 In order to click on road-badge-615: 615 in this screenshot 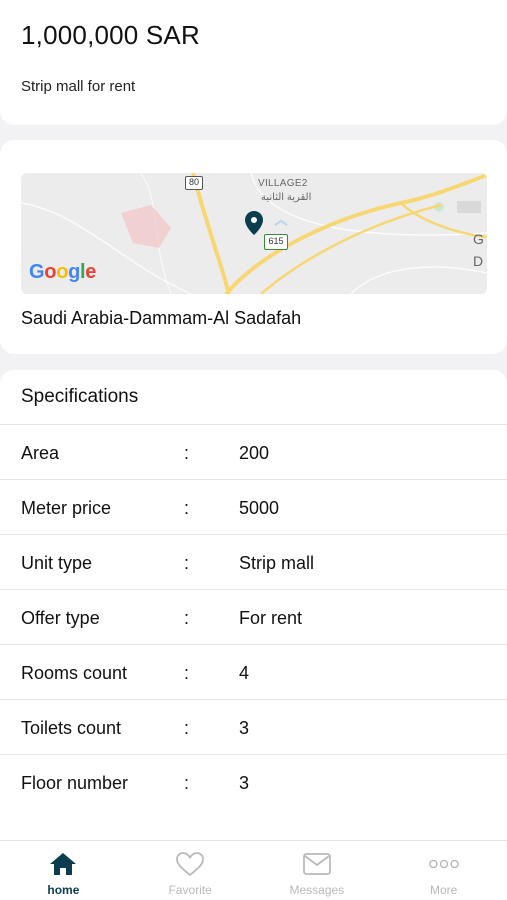, I will do `click(276, 242)`.